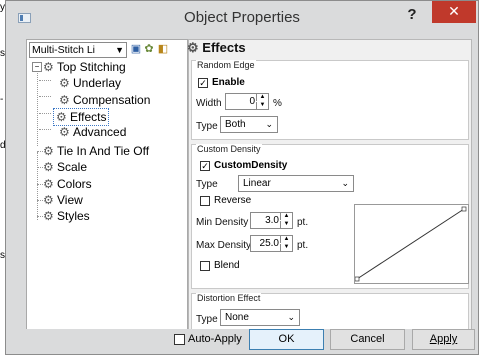  What do you see at coordinates (247, 101) in the screenshot?
I see `width-stepper: 0 ▲ ▼` at bounding box center [247, 101].